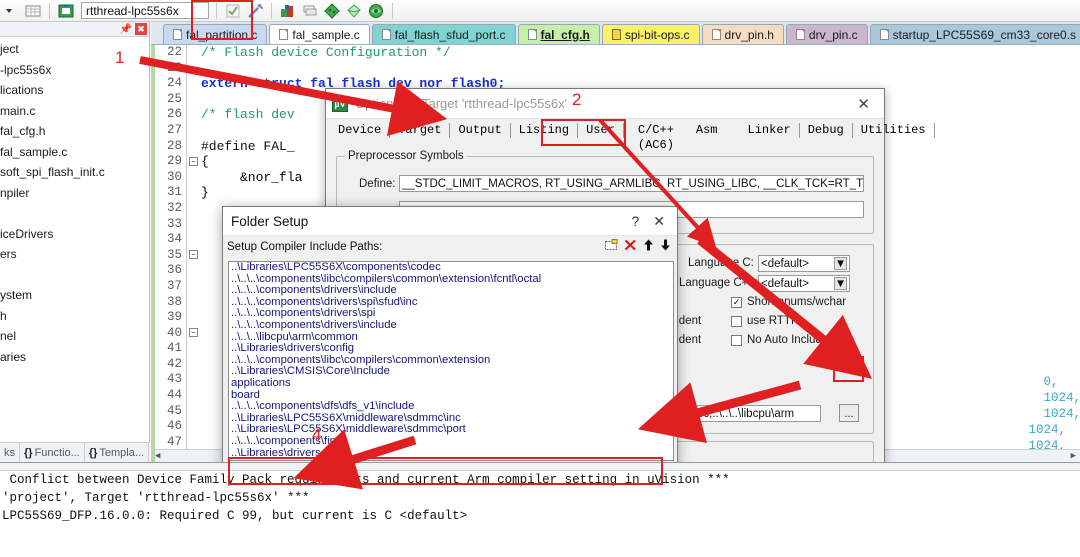 Image resolution: width=1080 pixels, height=557 pixels. I want to click on language-c-select: <default> ▼, so click(804, 263).